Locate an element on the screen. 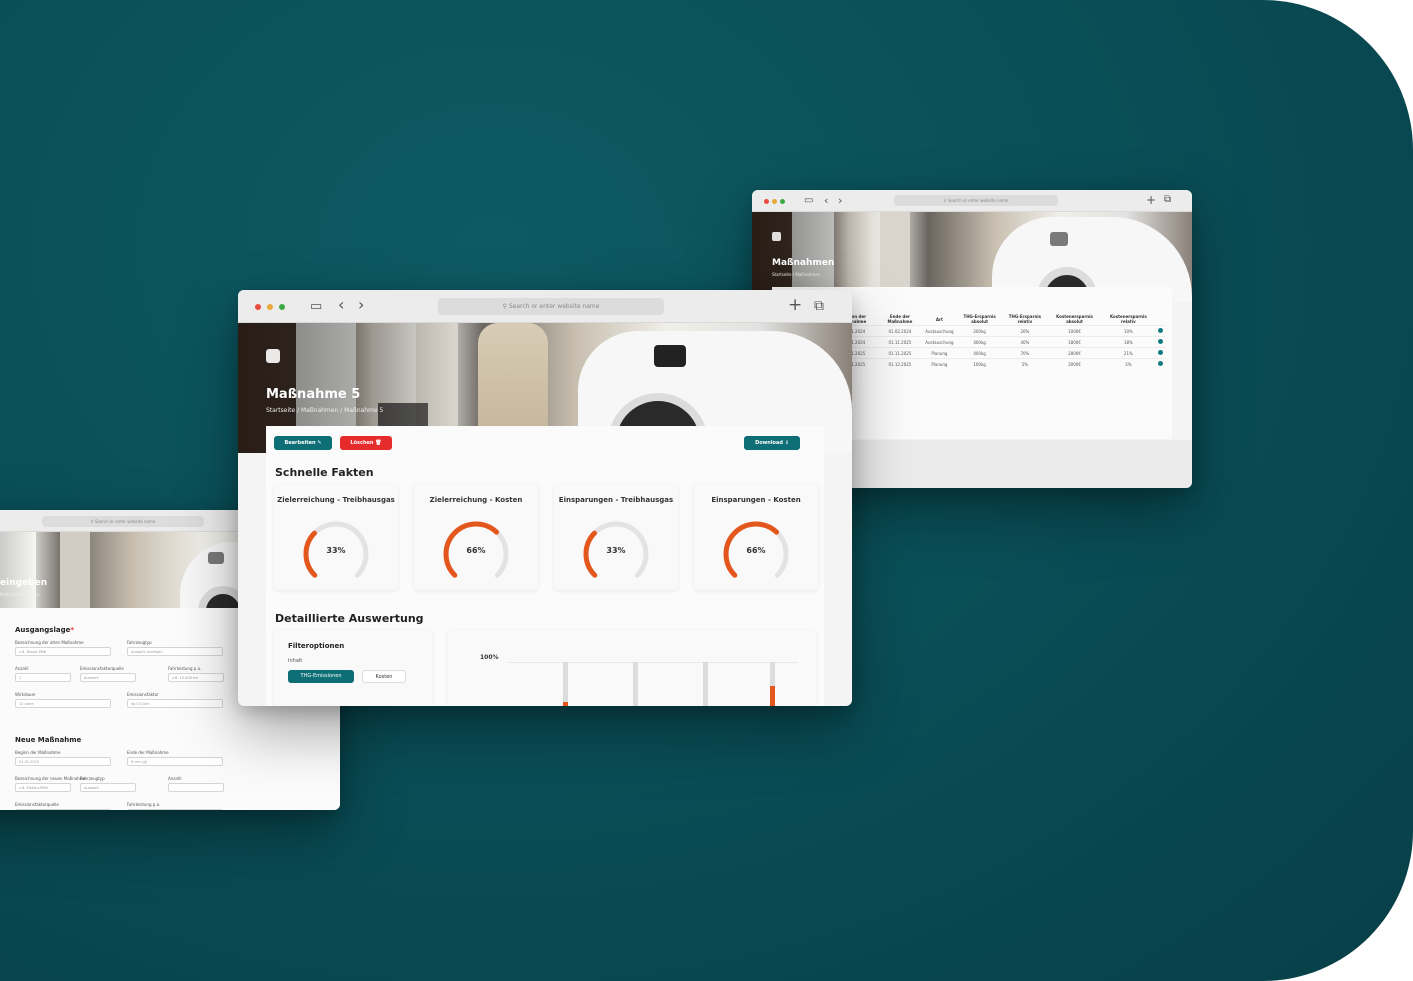 Image resolution: width=1413 pixels, height=981 pixels. field-label: Fahrleistung p.a. is located at coordinates (144, 804).